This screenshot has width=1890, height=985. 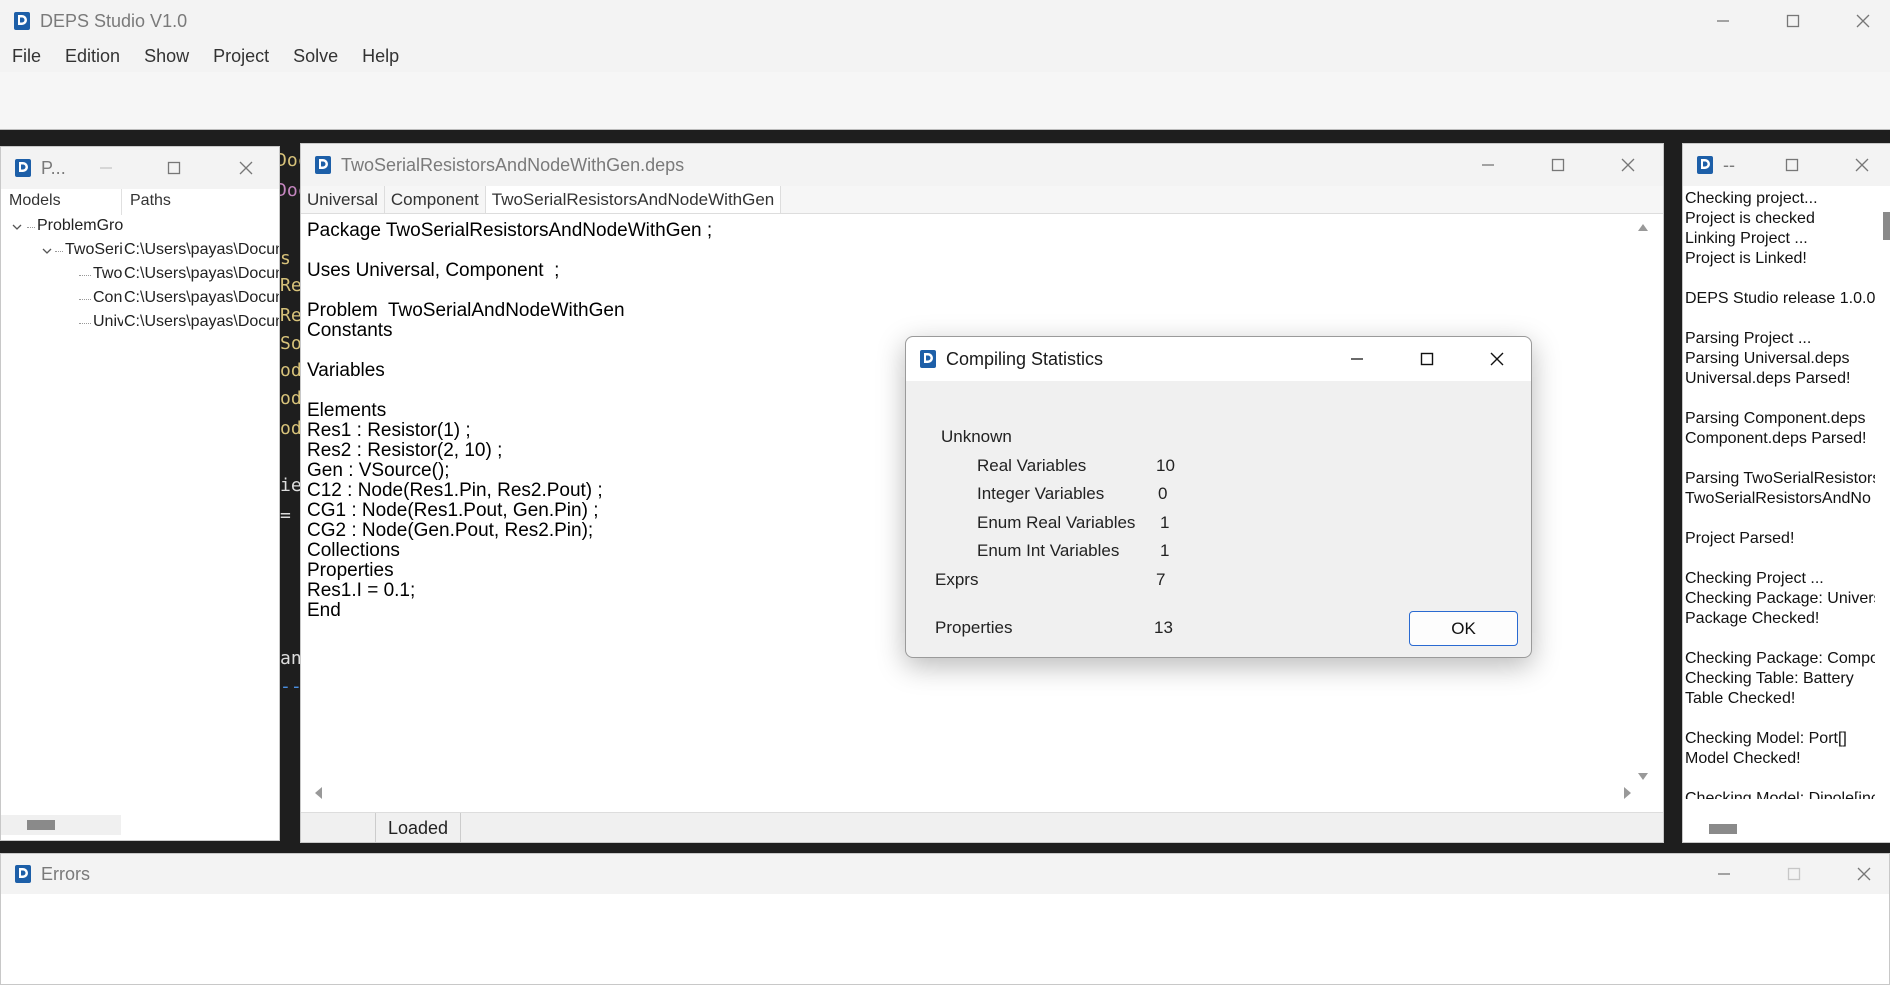 What do you see at coordinates (1746, 258) in the screenshot?
I see `log-line: Project is Linked!` at bounding box center [1746, 258].